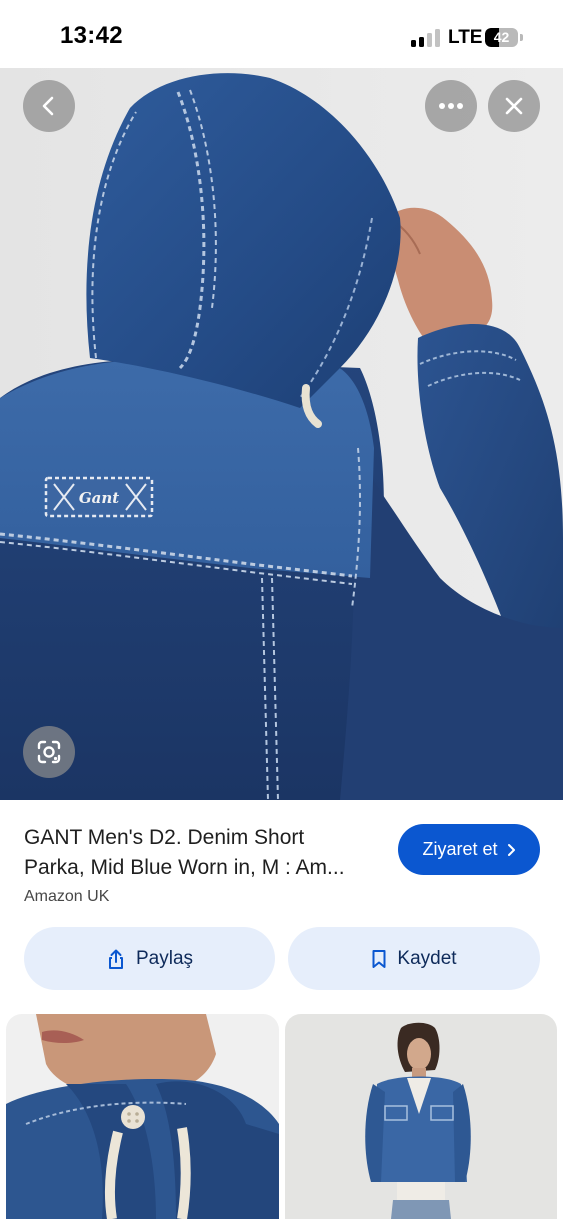 The width and height of the screenshot is (563, 1219). I want to click on save-button-label: Kaydet, so click(427, 958).